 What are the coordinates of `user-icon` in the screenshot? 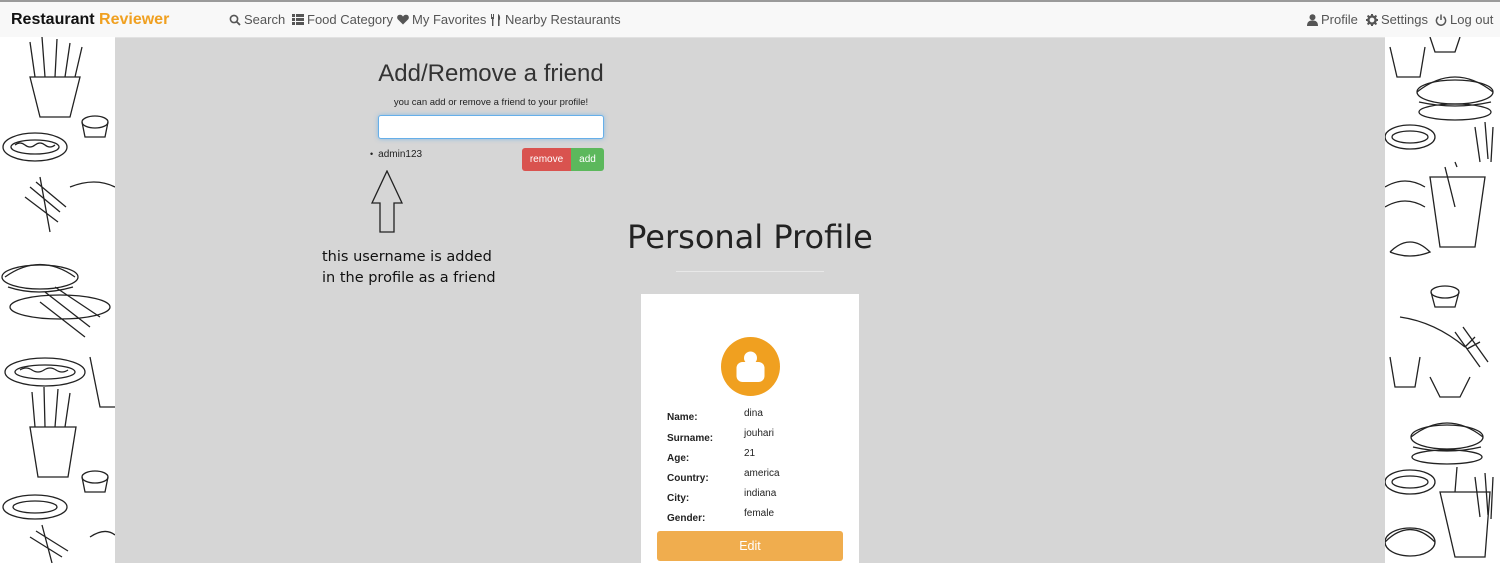 It's located at (1312, 19).